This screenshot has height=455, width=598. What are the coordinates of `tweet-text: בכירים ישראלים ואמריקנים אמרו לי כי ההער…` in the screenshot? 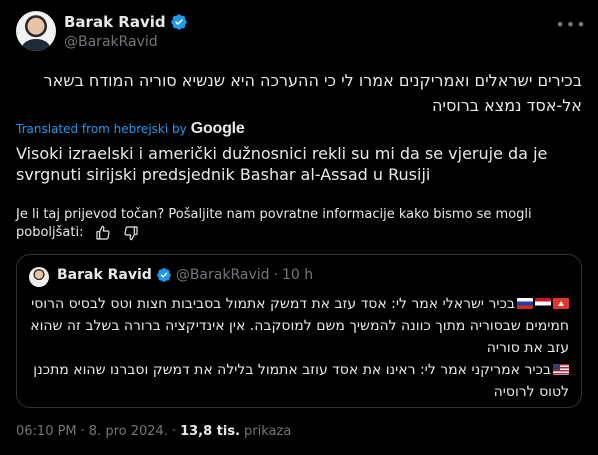 It's located at (312, 93).